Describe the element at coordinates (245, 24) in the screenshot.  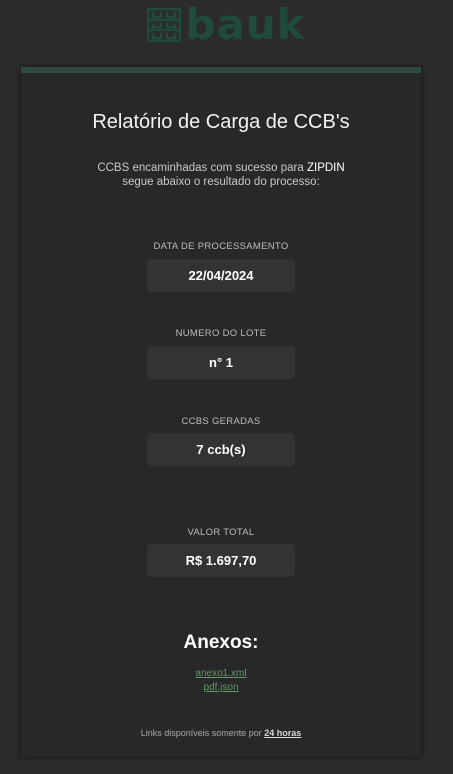
I see `logo-text: bauk` at that location.